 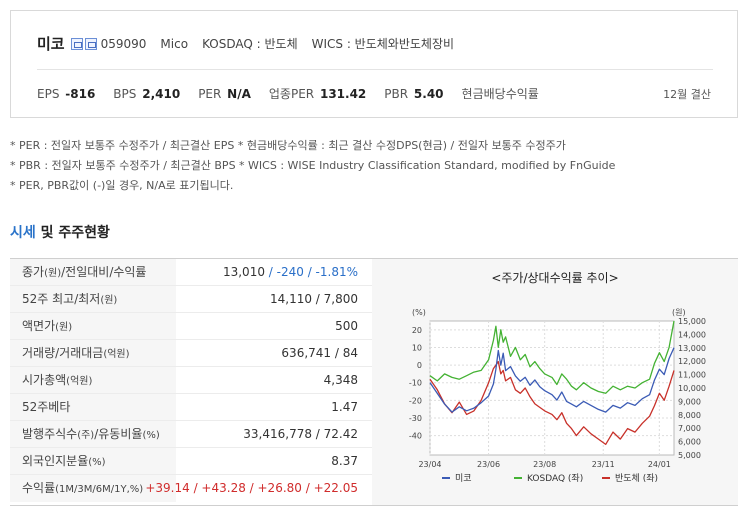 I want to click on section-title-rest: 및 주주현황, so click(x=72, y=233).